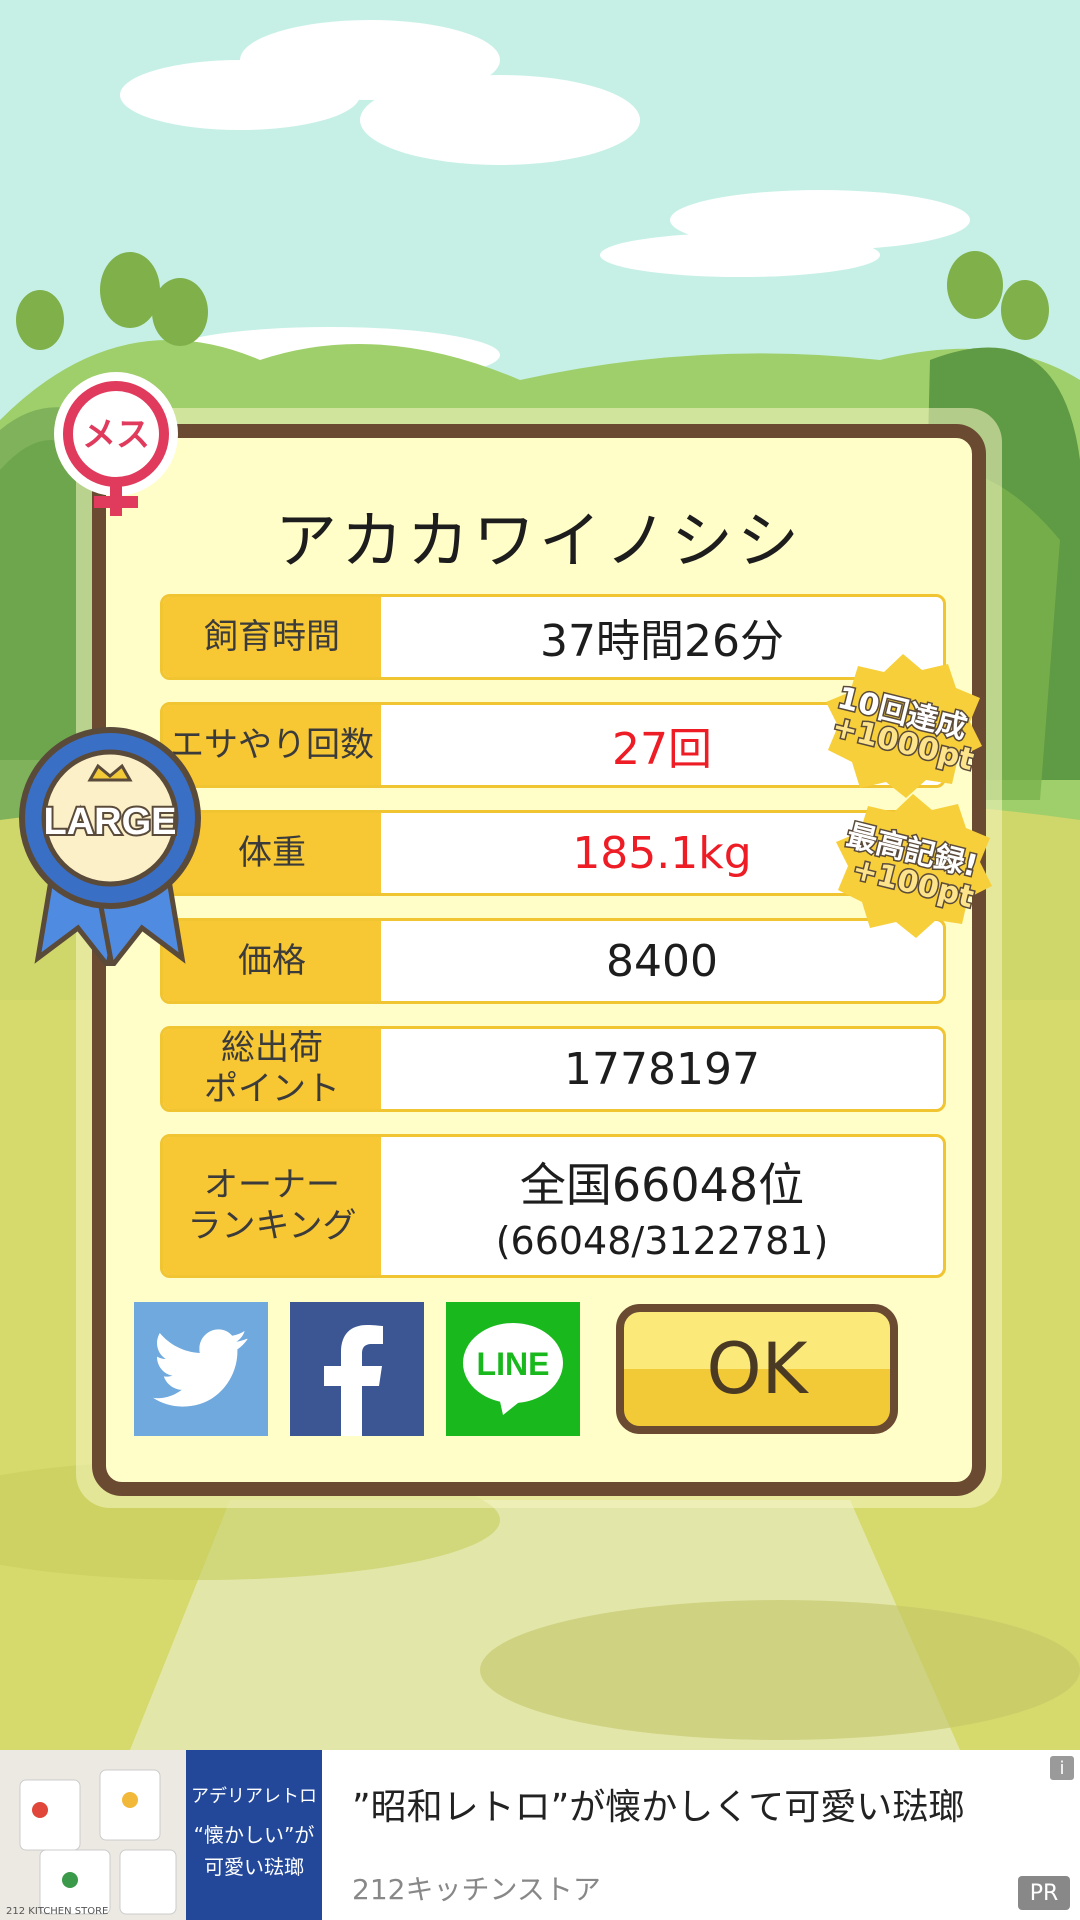 This screenshot has width=1080, height=1920. I want to click on twitter-icon, so click(200, 1368).